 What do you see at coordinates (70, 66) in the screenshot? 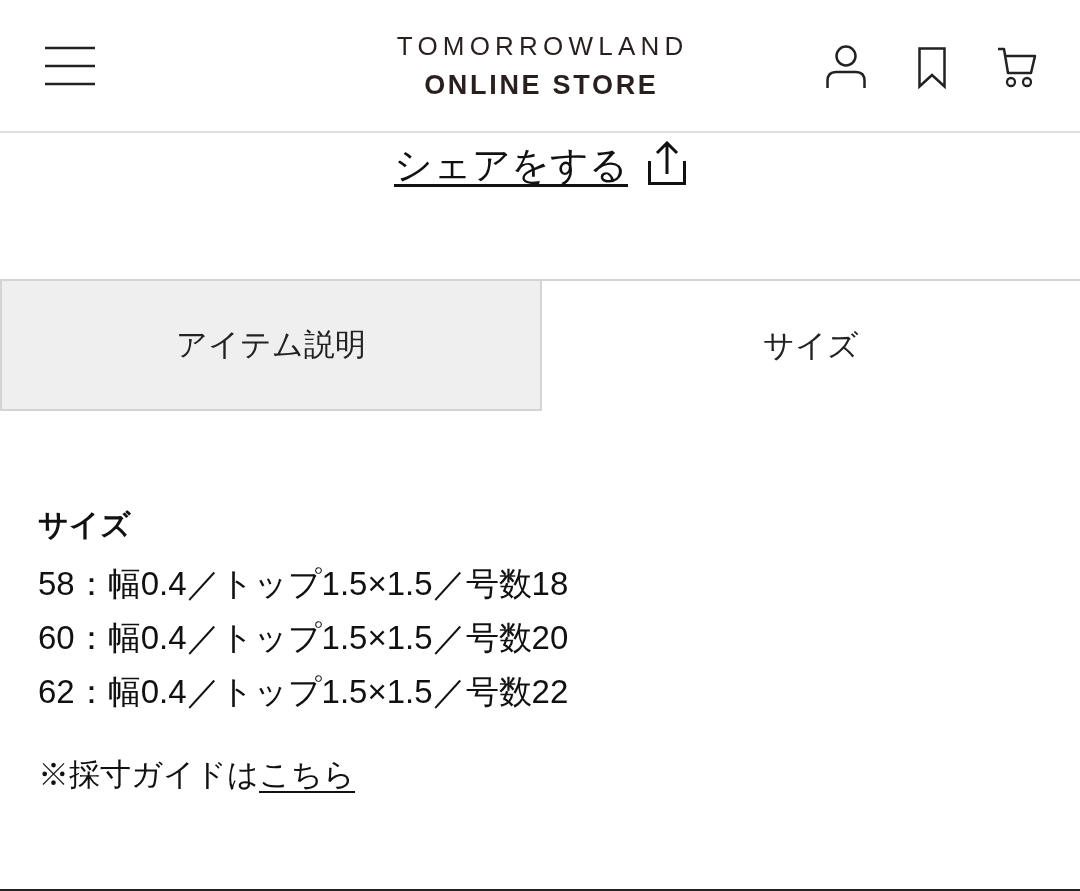
I see `menu-icon` at bounding box center [70, 66].